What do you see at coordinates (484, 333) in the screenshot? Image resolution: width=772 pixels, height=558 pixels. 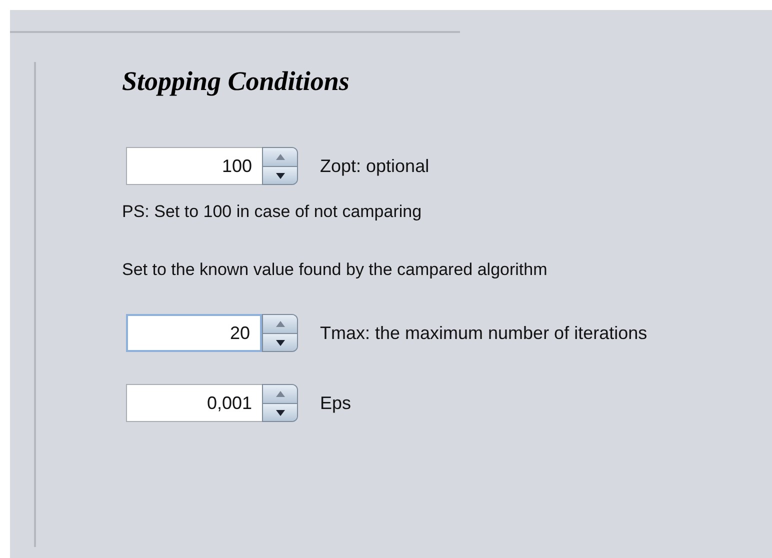 I see `field-label: Tmax: the maximum number of iterations` at bounding box center [484, 333].